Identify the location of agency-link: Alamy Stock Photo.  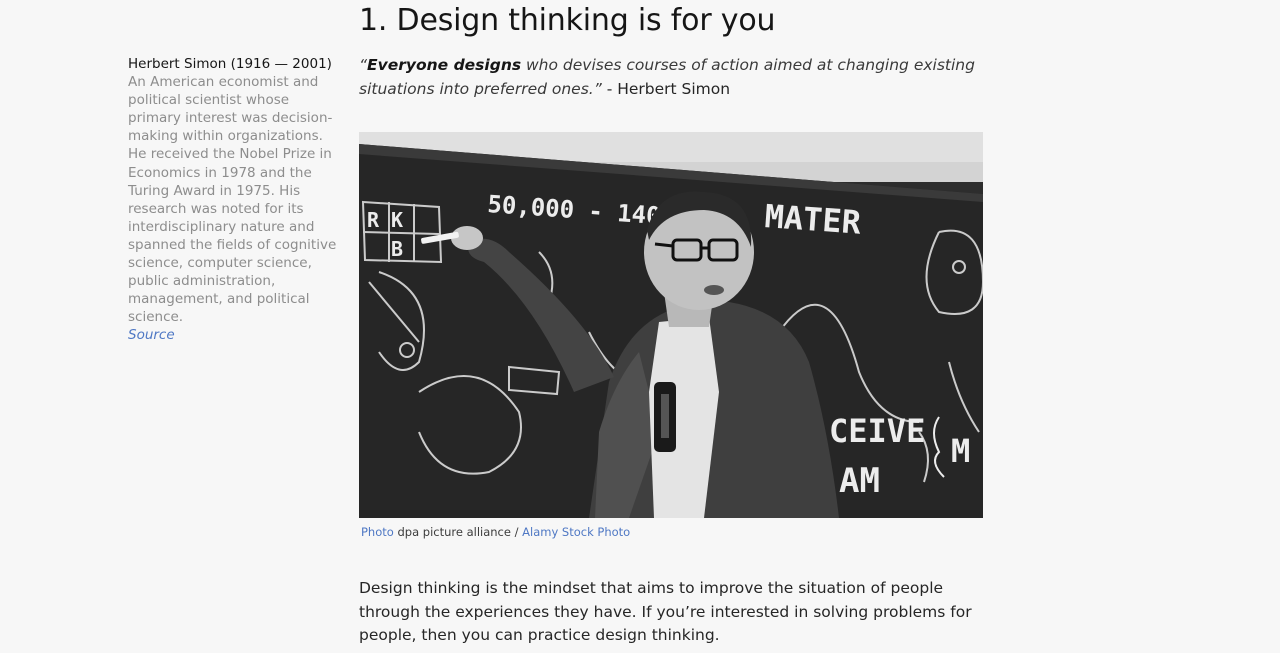
(576, 532).